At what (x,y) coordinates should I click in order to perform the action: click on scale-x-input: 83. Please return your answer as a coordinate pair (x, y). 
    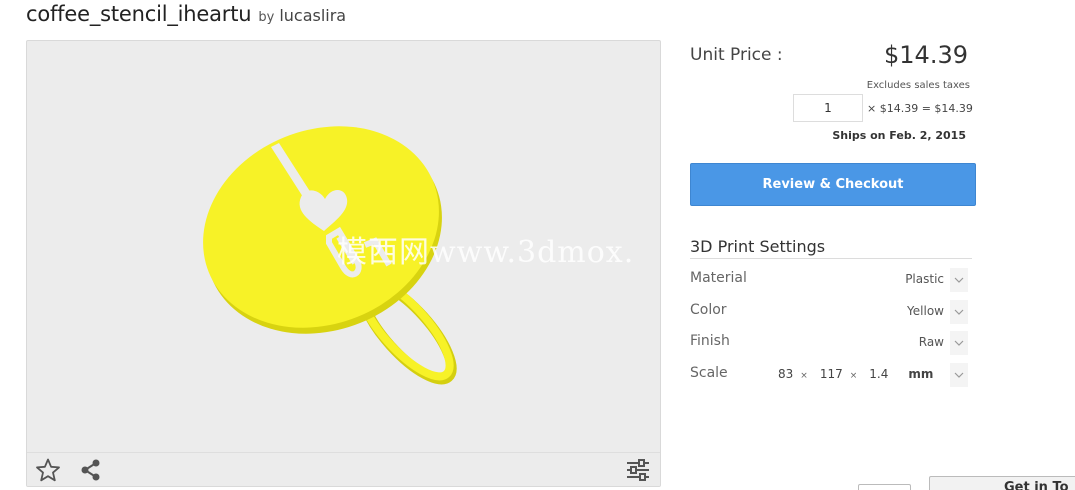
    Looking at the image, I should click on (785, 374).